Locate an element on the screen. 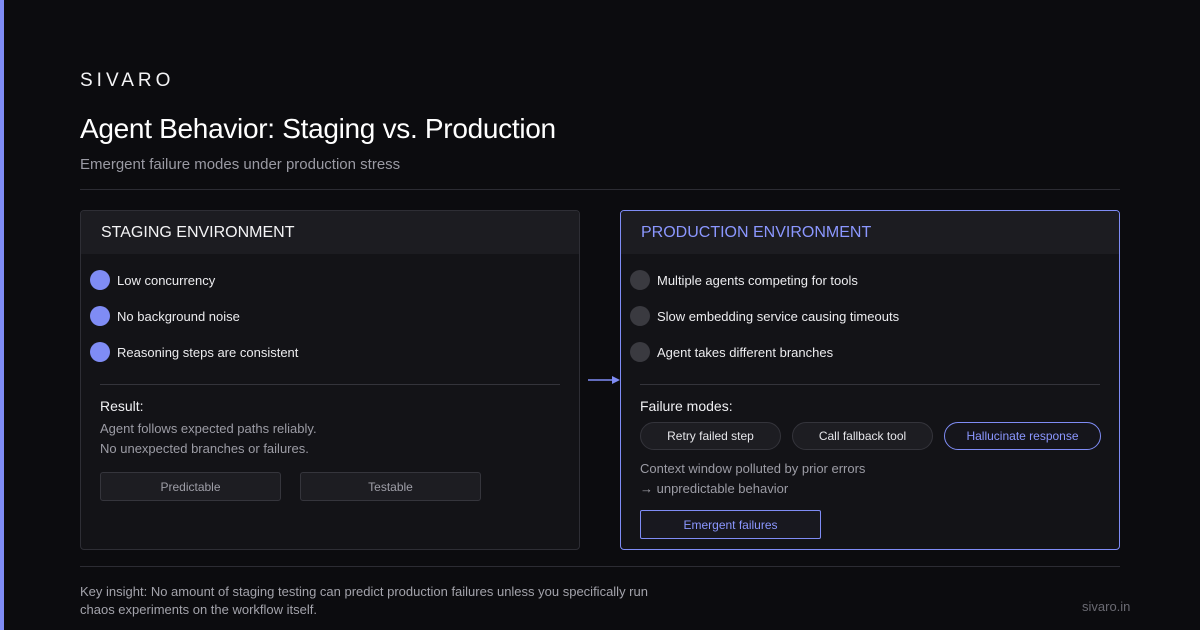 This screenshot has width=1200, height=630. staging-item-label: Low concurrency is located at coordinates (166, 280).